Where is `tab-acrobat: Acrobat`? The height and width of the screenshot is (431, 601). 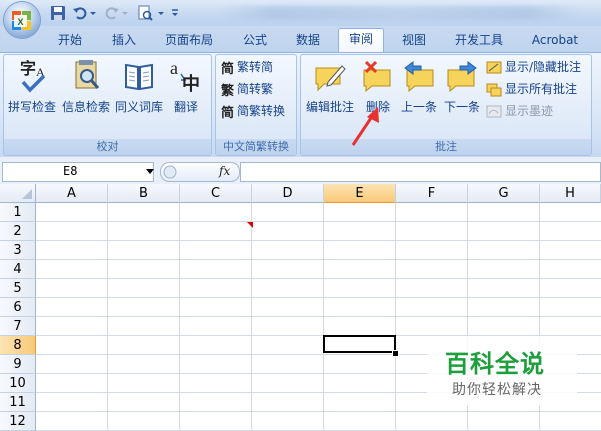
tab-acrobat: Acrobat is located at coordinates (555, 41).